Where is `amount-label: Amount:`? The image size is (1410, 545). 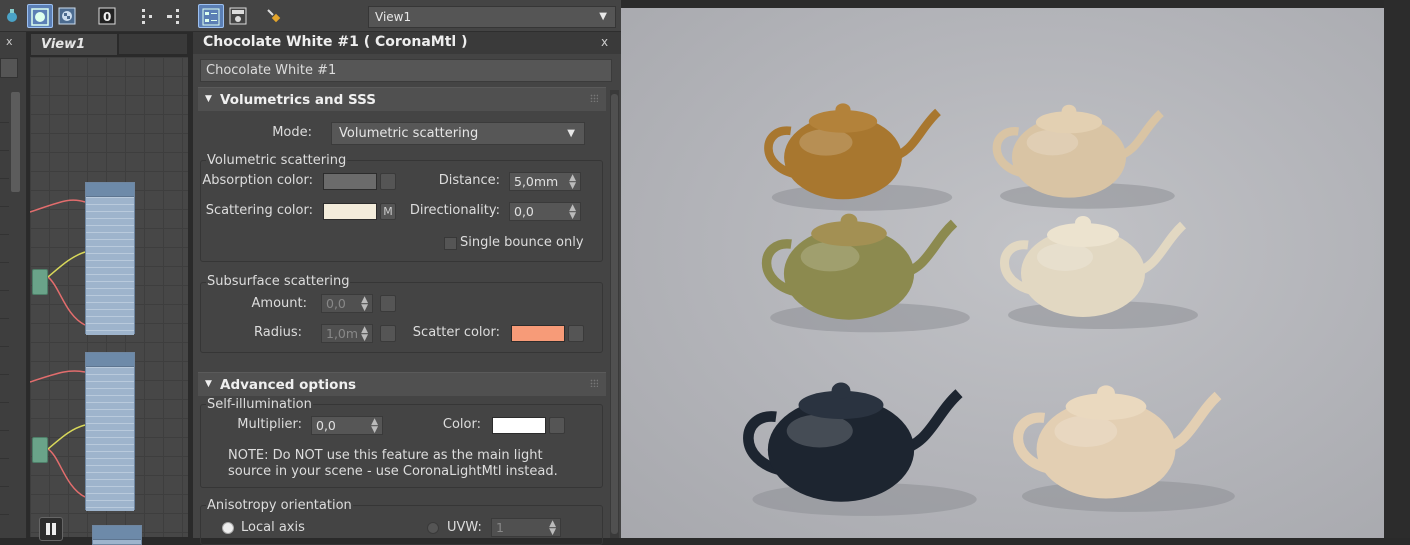
amount-label: Amount: is located at coordinates (279, 303).